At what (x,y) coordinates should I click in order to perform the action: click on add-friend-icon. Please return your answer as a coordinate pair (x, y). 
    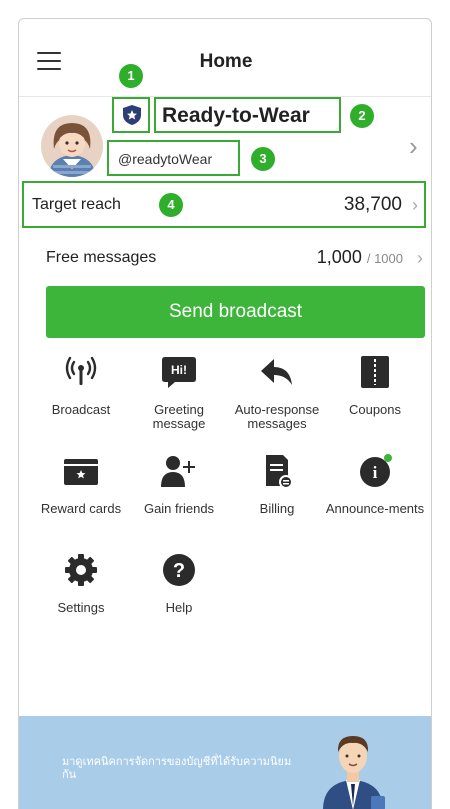
    Looking at the image, I should click on (178, 471).